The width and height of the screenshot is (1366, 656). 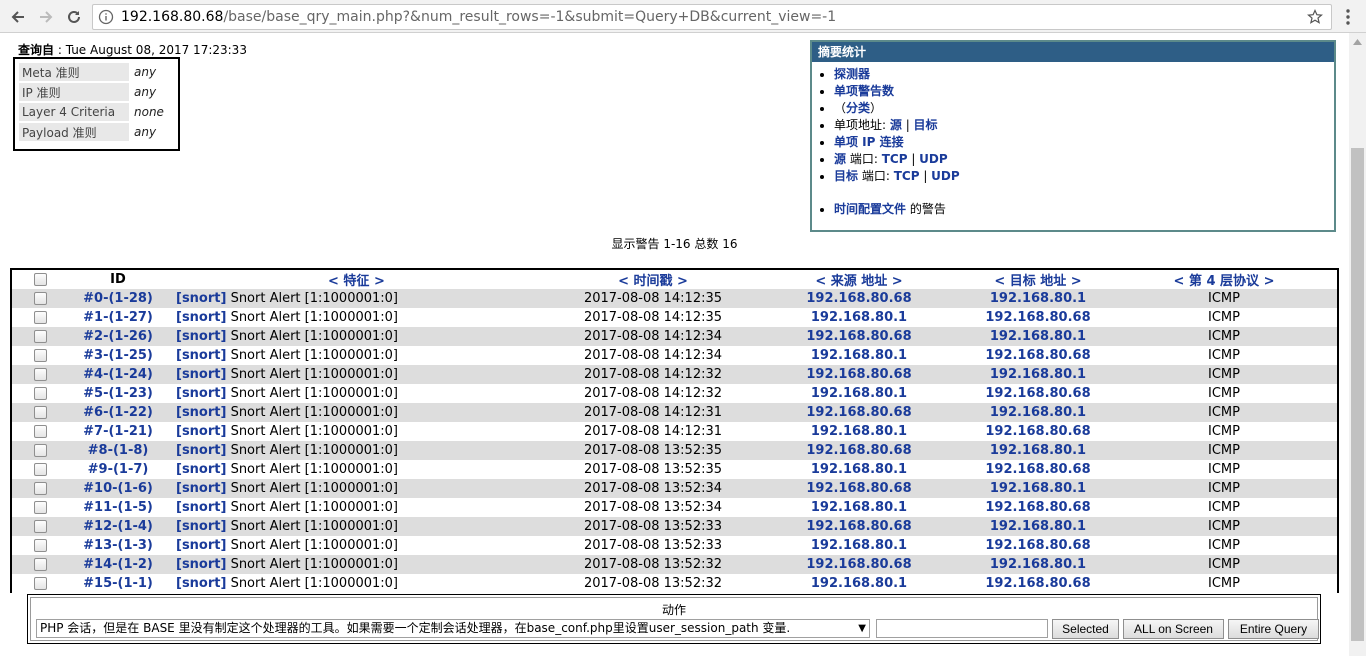 I want to click on scroll-thumb, so click(x=1357, y=394).